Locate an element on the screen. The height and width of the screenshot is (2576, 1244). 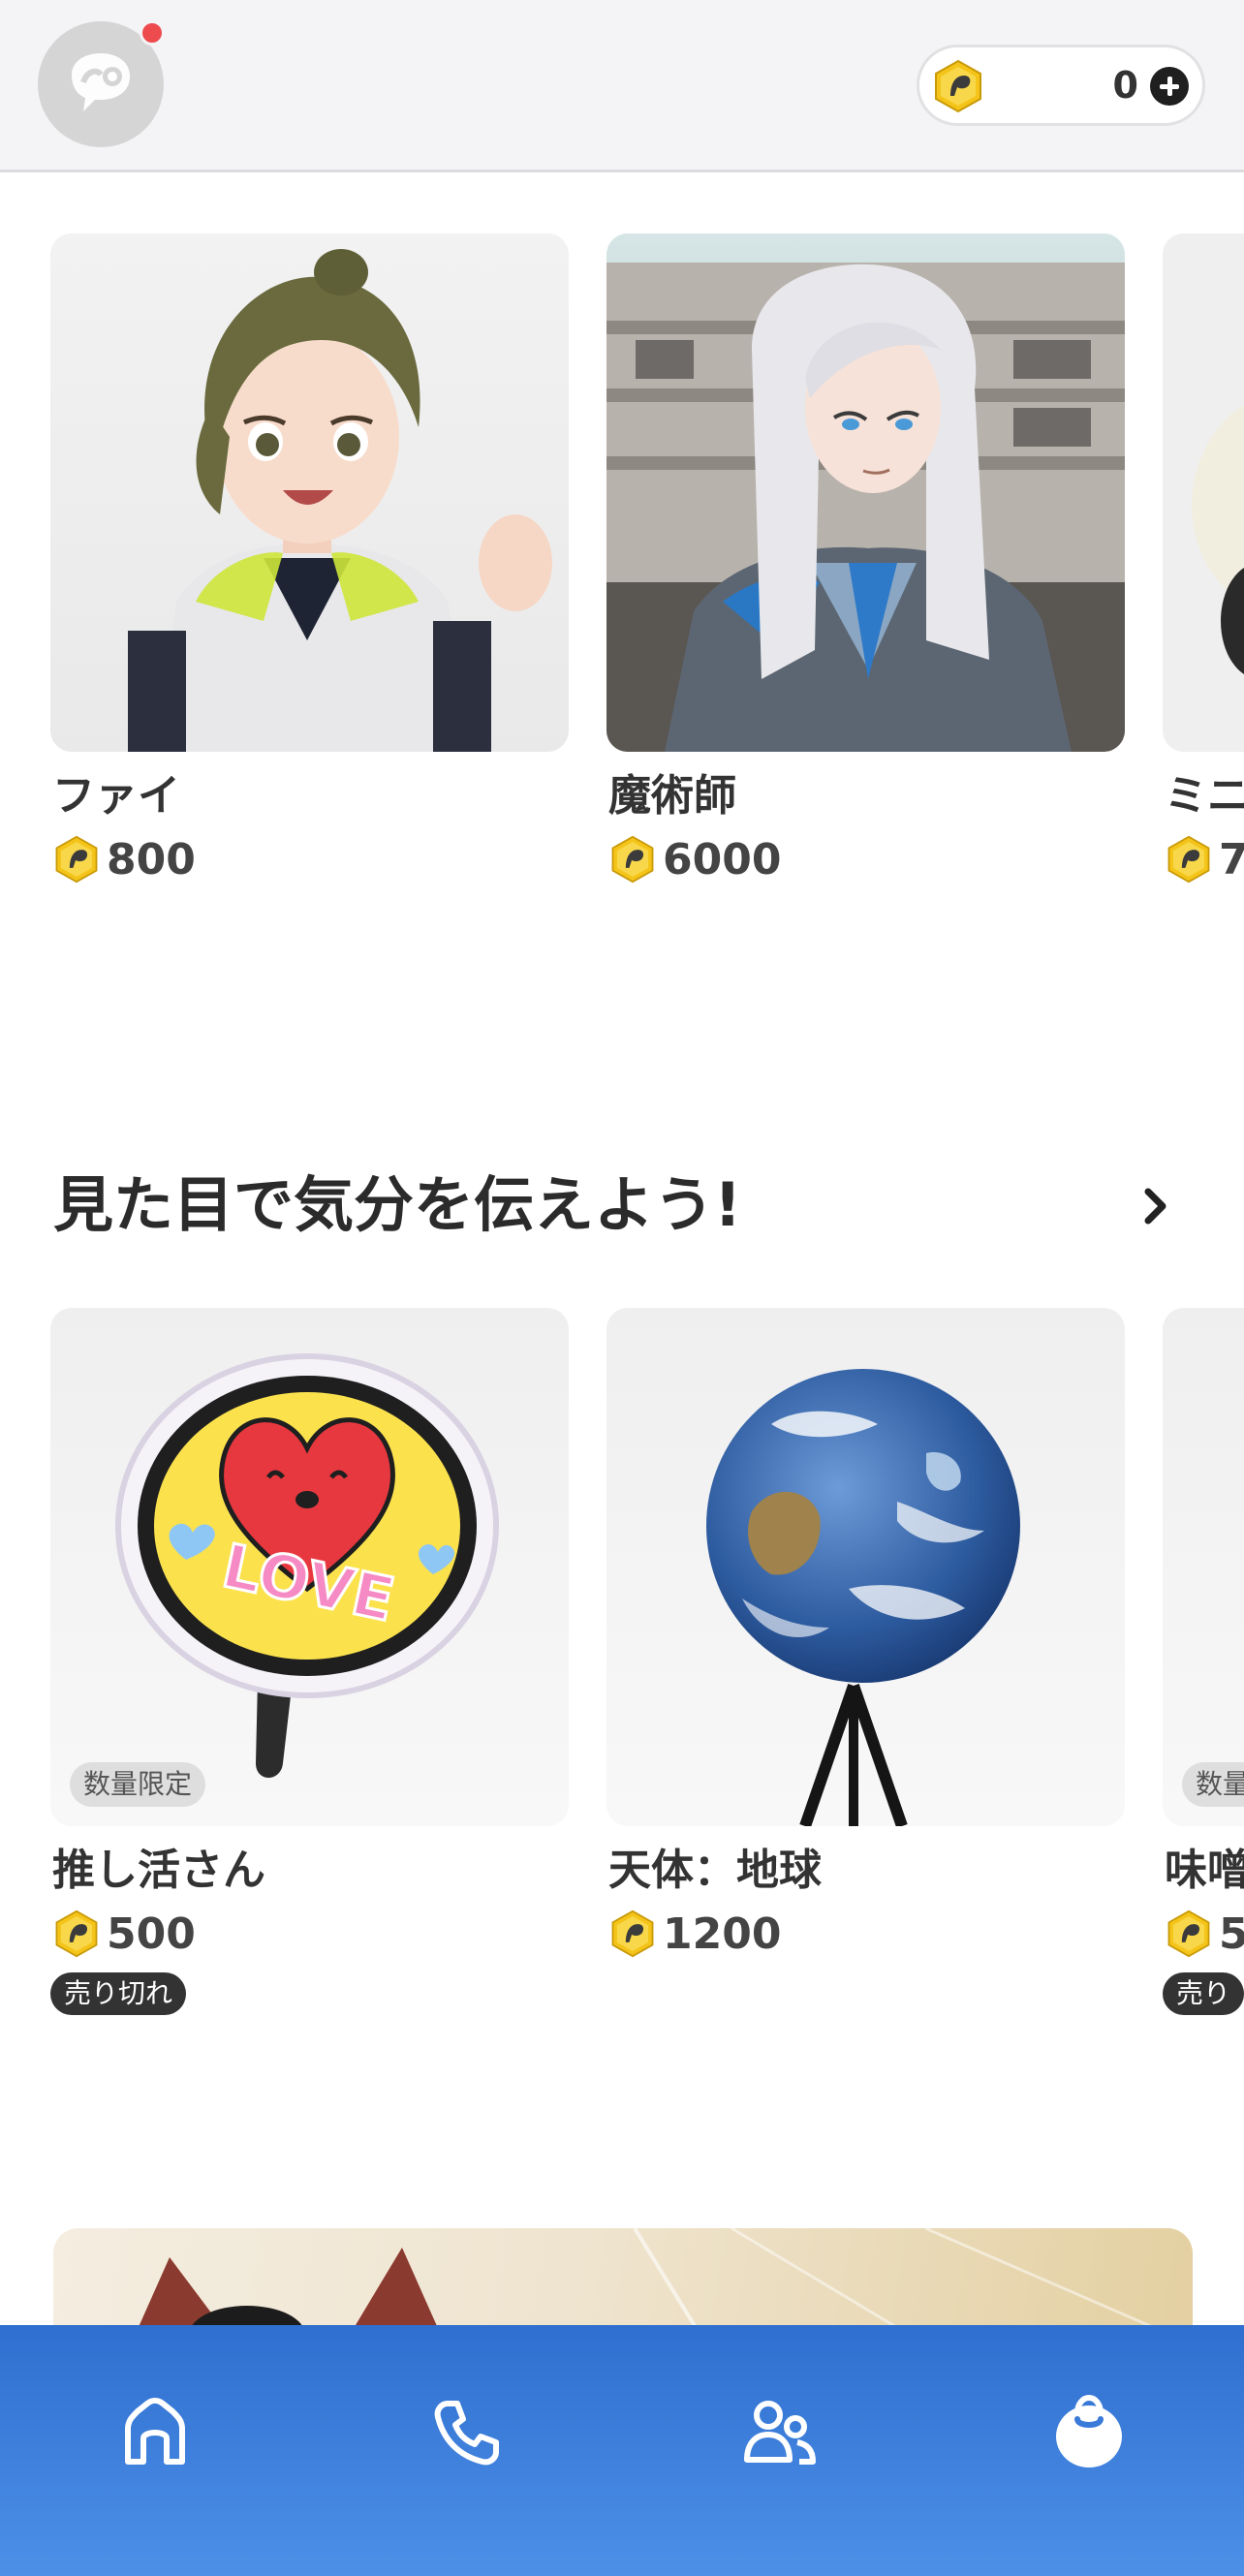
shop-card-mini: ミニ 7 is located at coordinates (1203, 559).